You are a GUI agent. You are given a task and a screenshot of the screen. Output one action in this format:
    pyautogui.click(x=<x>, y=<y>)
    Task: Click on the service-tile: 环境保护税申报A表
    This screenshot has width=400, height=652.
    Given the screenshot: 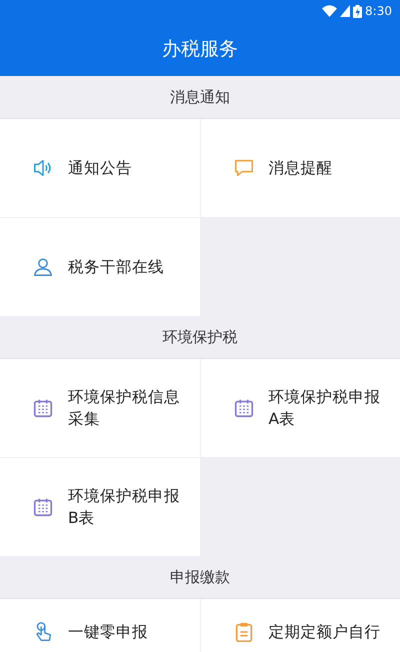 What is the action you would take?
    pyautogui.click(x=300, y=408)
    